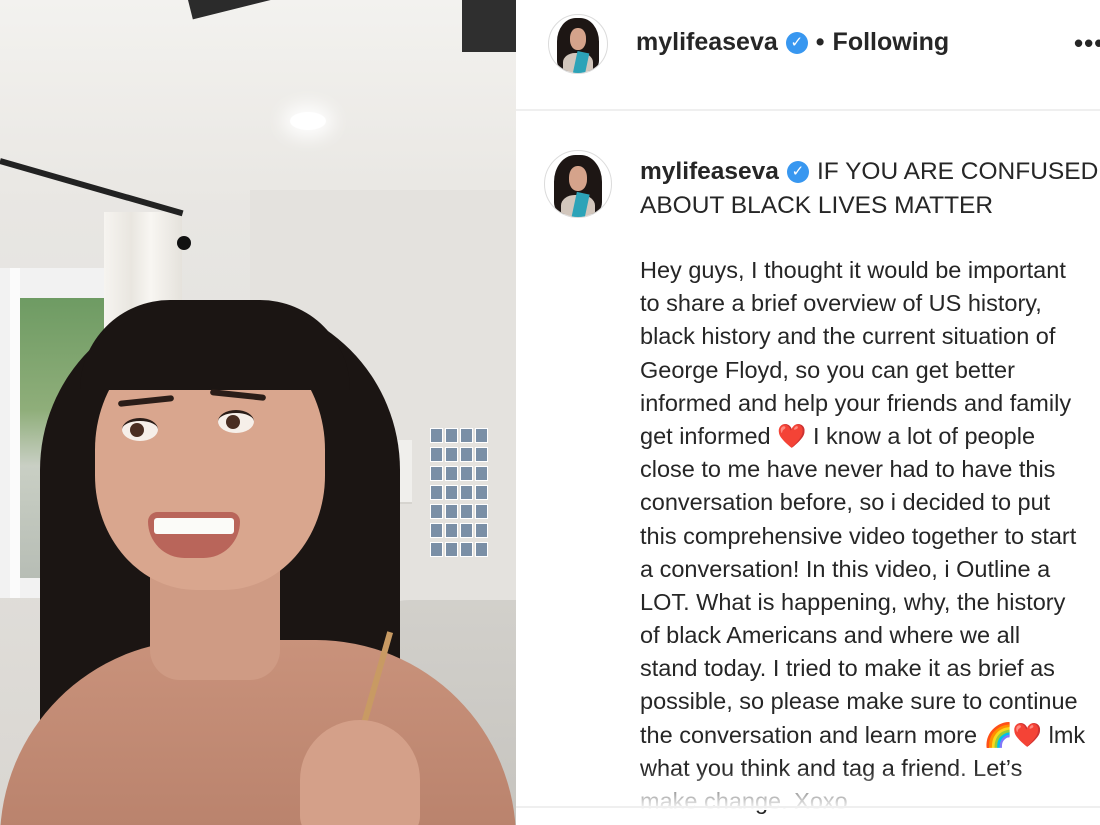 The height and width of the screenshot is (825, 1100). What do you see at coordinates (891, 42) in the screenshot?
I see `following-button: Following` at bounding box center [891, 42].